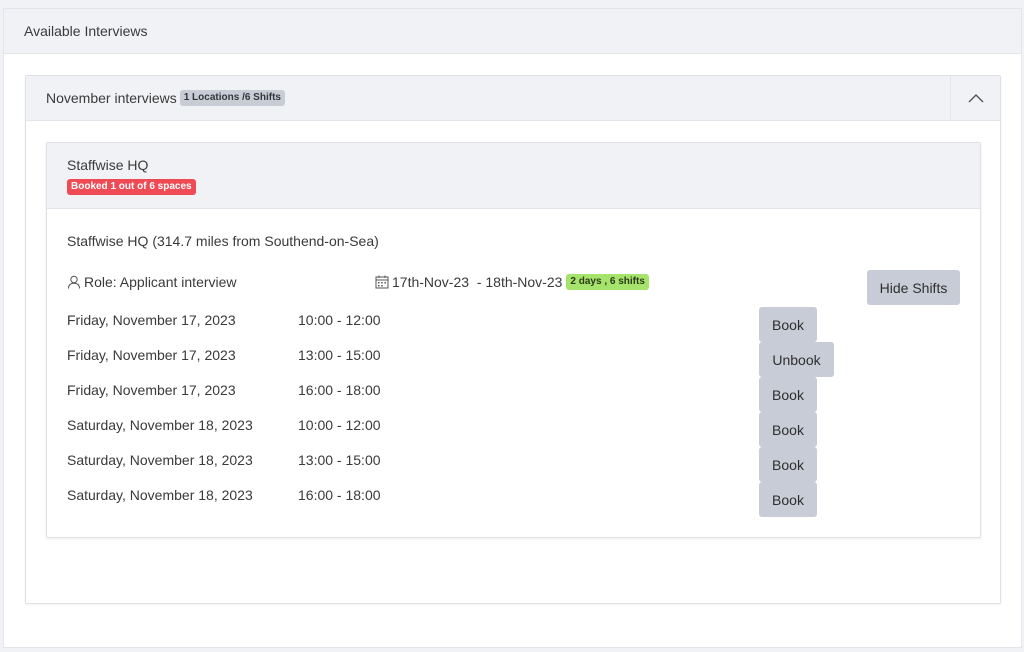 This screenshot has height=652, width=1024. Describe the element at coordinates (913, 287) in the screenshot. I see `hide-shifts-button: Hide Shifts` at that location.